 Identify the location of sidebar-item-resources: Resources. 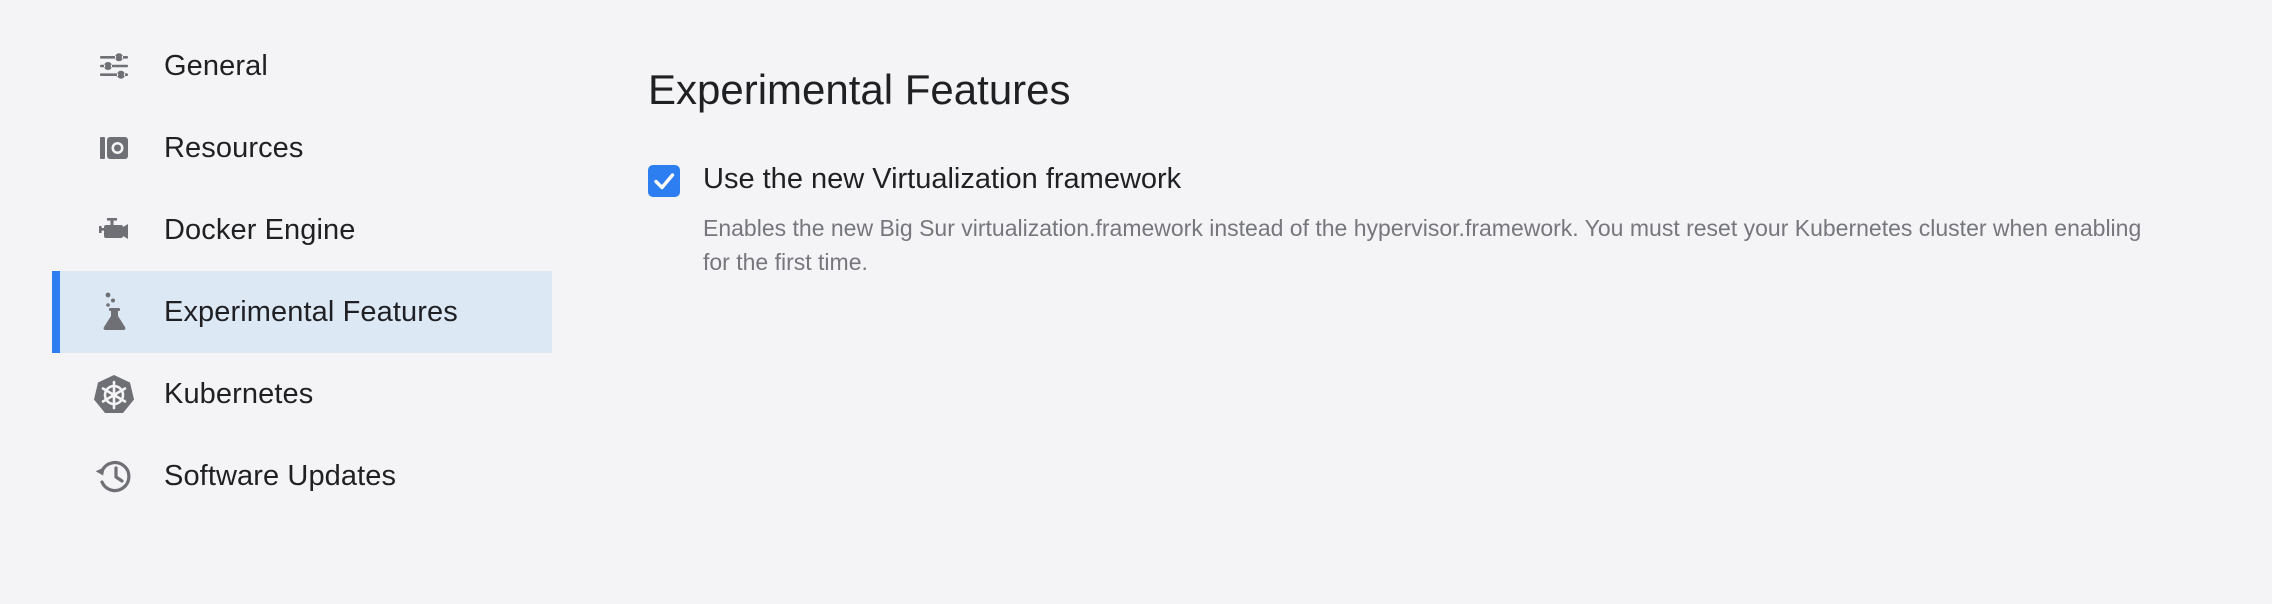
(302, 148).